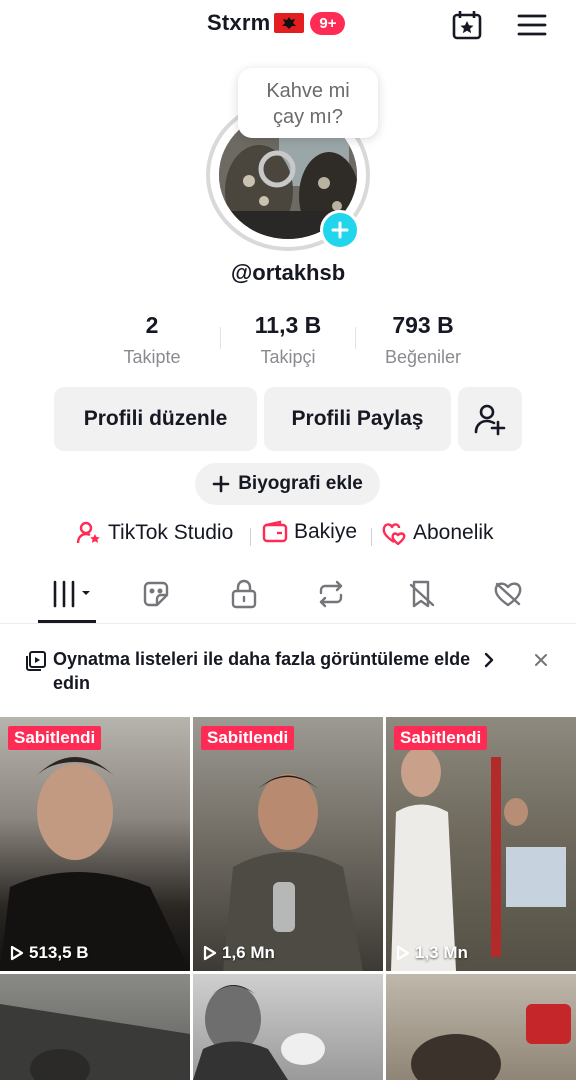 Image resolution: width=576 pixels, height=1080 pixels. I want to click on account-switcher: Stxrm 9+, so click(276, 23).